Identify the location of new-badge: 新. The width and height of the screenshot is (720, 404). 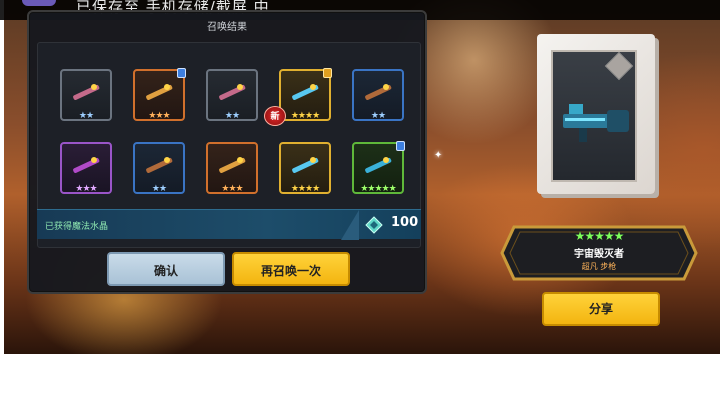
(275, 116).